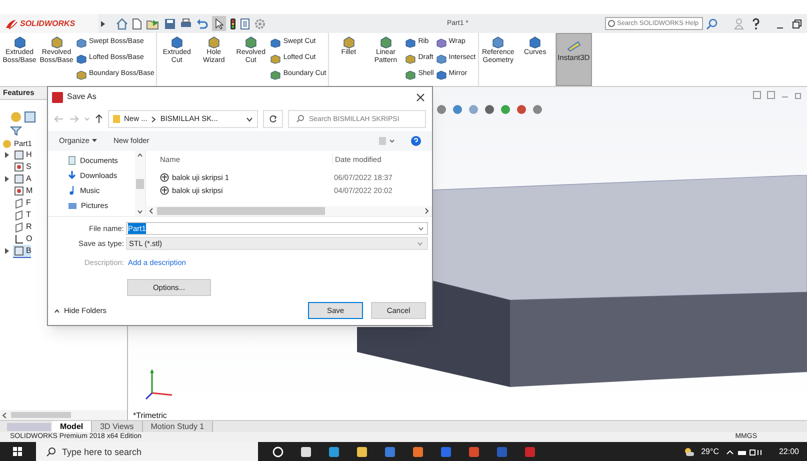 This screenshot has width=807, height=461. I want to click on weather-temperature: 29°C, so click(710, 452).